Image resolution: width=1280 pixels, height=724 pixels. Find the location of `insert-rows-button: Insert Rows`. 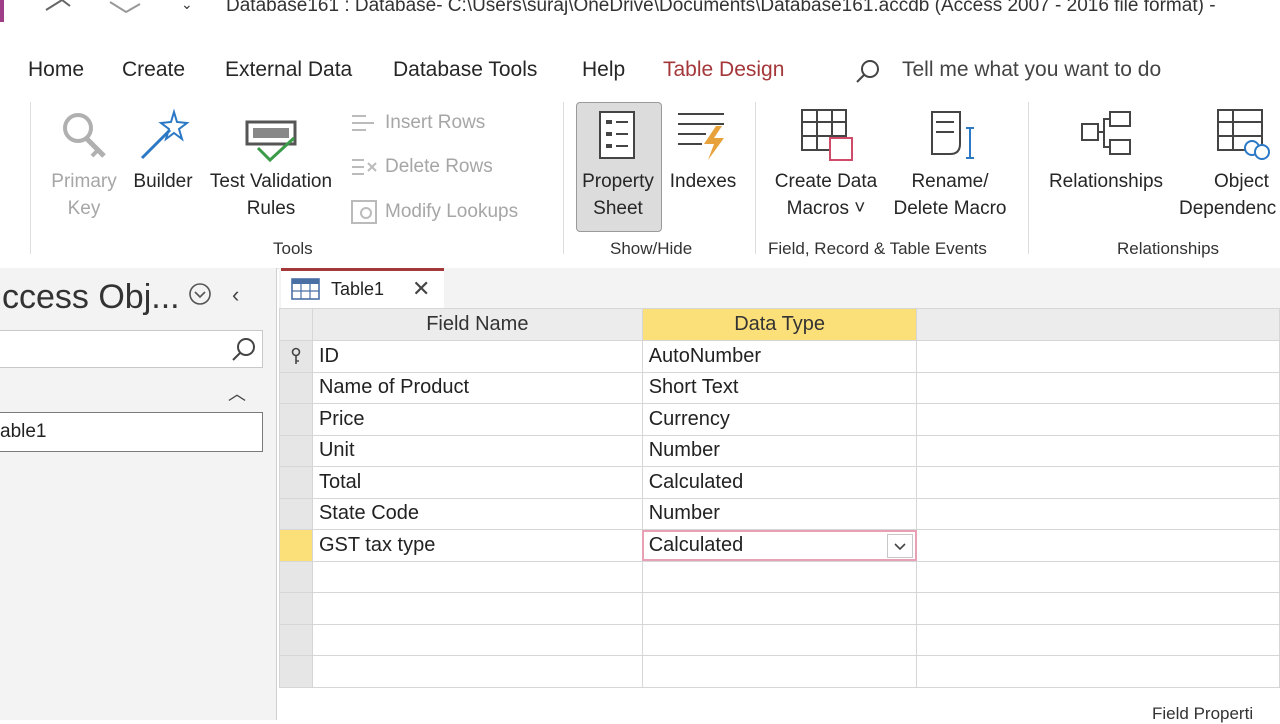

insert-rows-button: Insert Rows is located at coordinates (435, 123).